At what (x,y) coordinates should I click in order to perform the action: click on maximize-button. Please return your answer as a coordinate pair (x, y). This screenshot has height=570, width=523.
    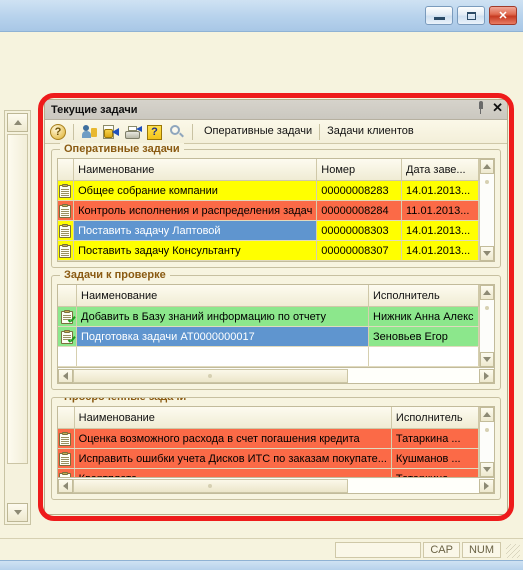
    Looking at the image, I should click on (471, 15).